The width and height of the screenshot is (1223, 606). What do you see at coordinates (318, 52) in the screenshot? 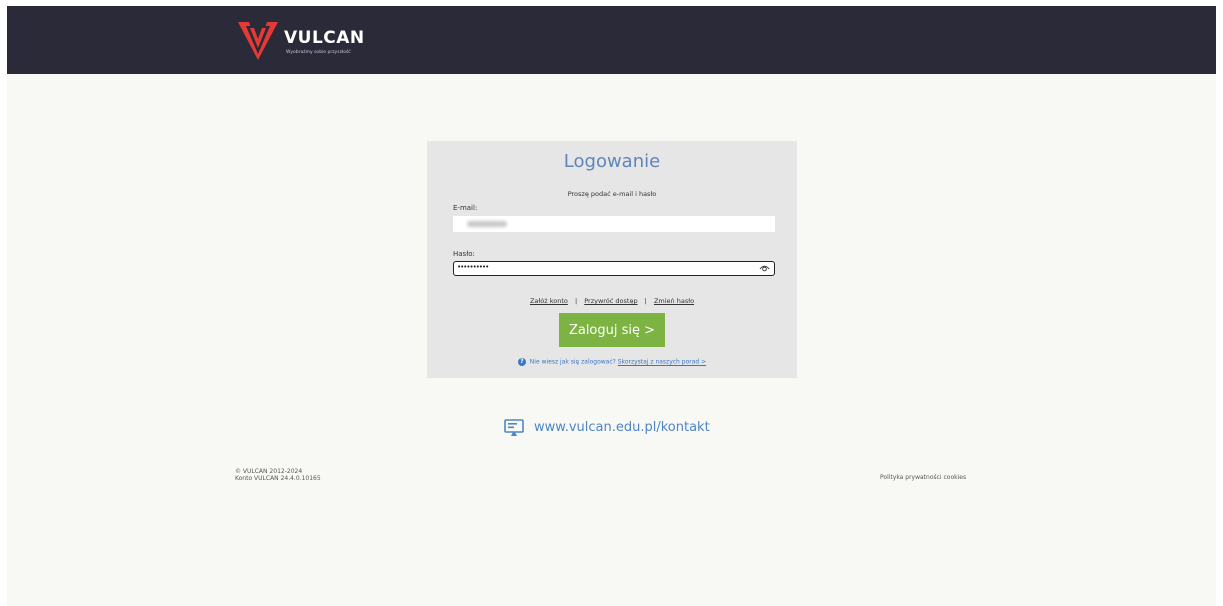
I see `logo-tagline: Wyobraźmy sobie przyszłość` at bounding box center [318, 52].